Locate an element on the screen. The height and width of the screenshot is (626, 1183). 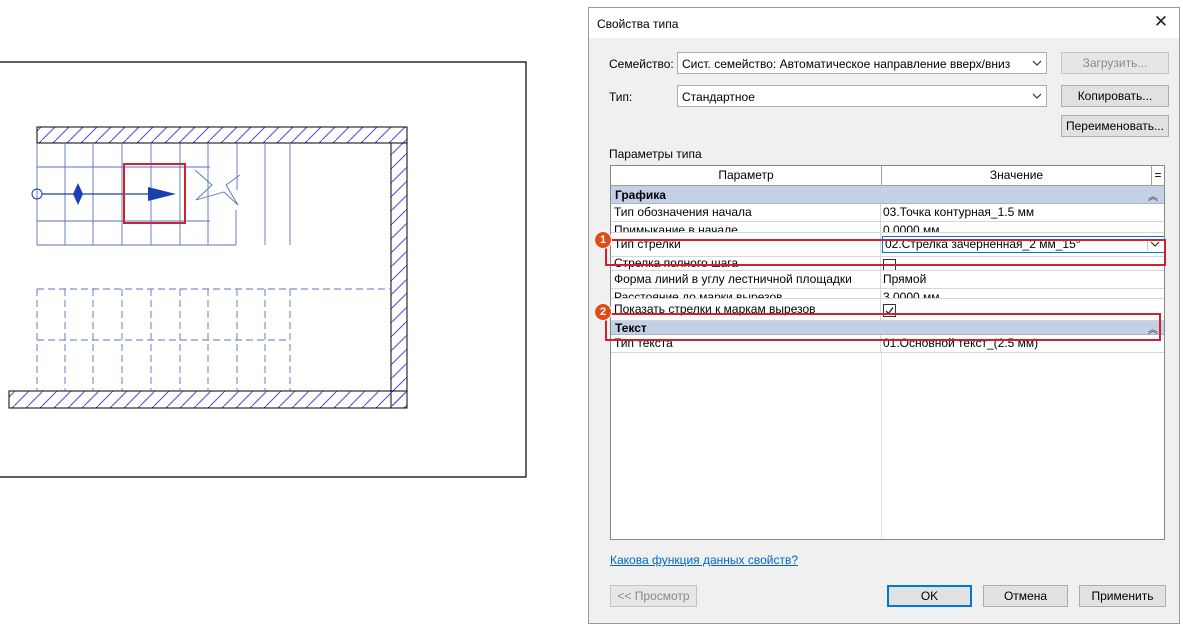
param-value: Прямой is located at coordinates (1022, 279).